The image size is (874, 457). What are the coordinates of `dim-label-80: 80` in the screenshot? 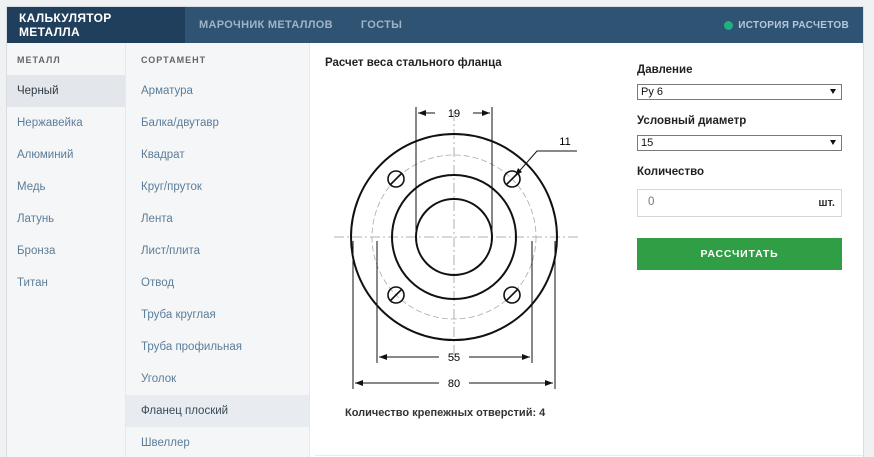 It's located at (454, 384).